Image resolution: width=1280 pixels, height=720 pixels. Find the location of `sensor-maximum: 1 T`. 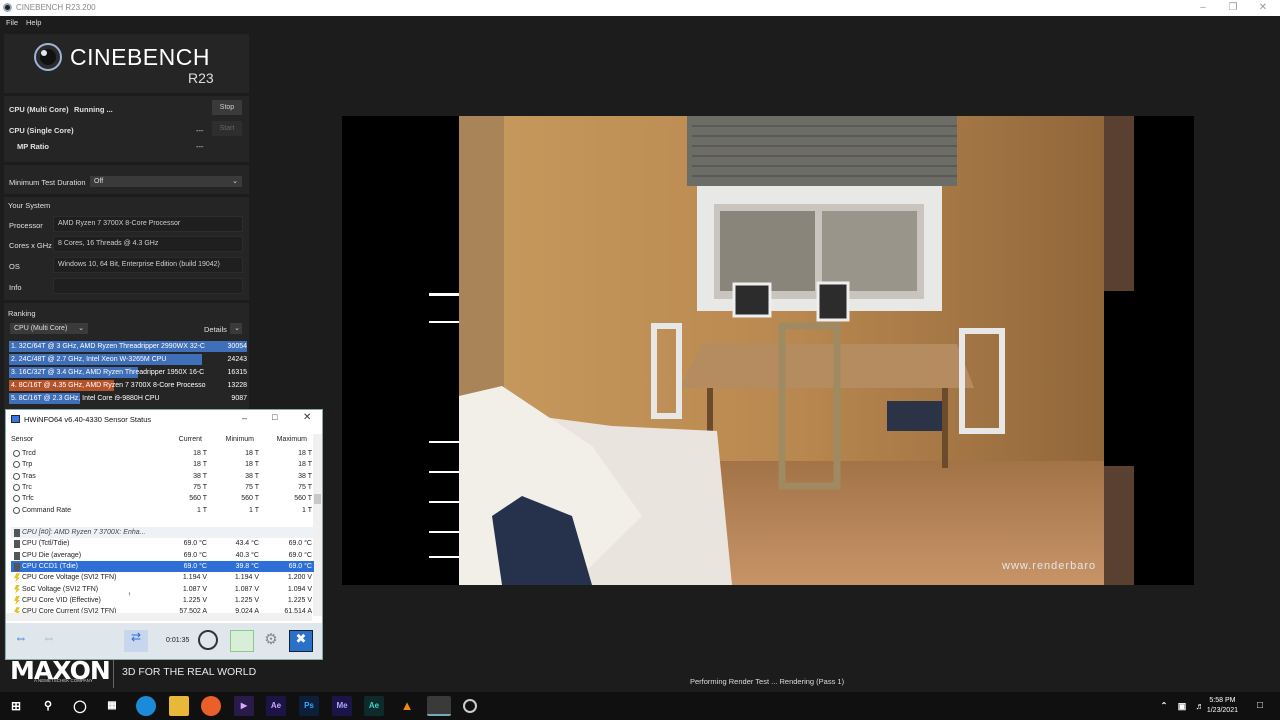

sensor-maximum: 1 T is located at coordinates (307, 510).